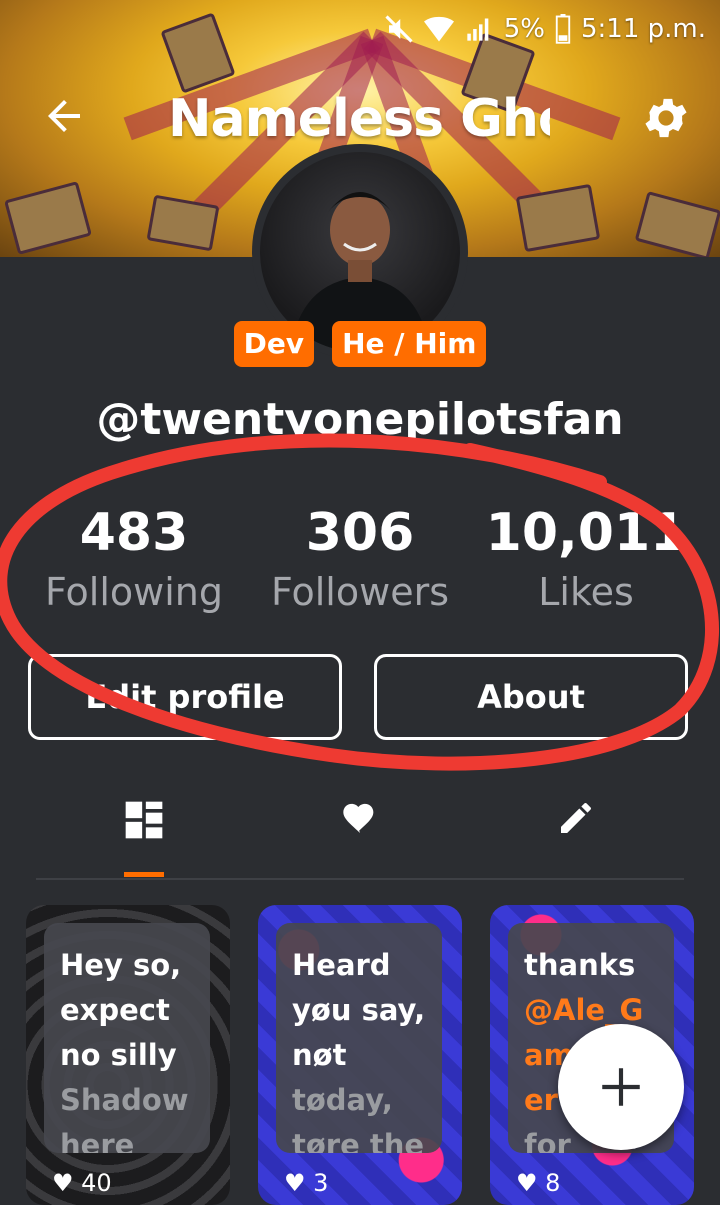 The height and width of the screenshot is (1205, 720). What do you see at coordinates (124, 1100) in the screenshot?
I see `post-line: Shadow` at bounding box center [124, 1100].